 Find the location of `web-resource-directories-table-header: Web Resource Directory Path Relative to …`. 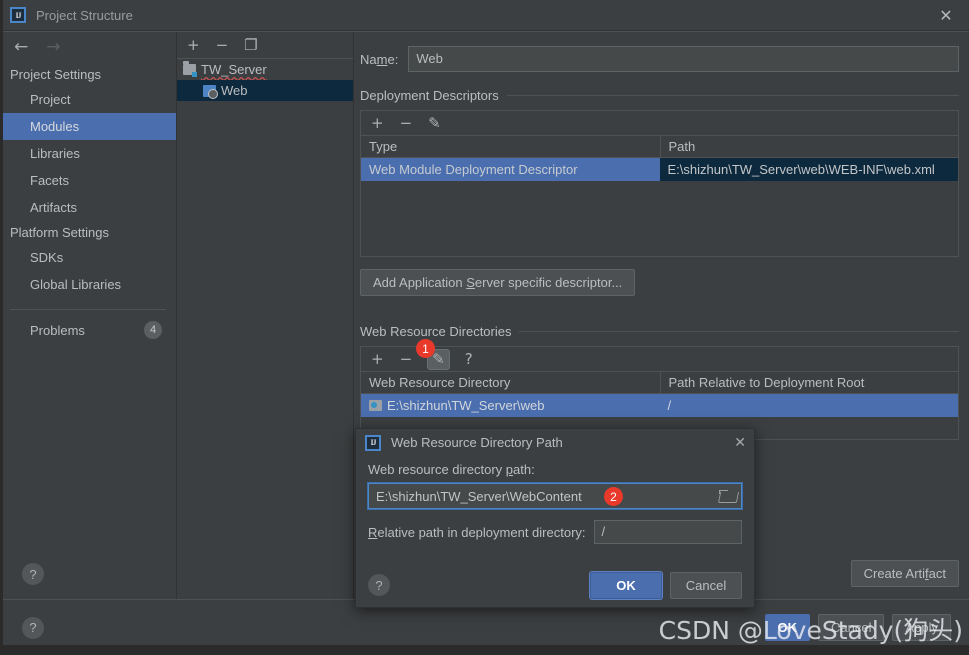

web-resource-directories-table-header: Web Resource Directory Path Relative to … is located at coordinates (659, 382).